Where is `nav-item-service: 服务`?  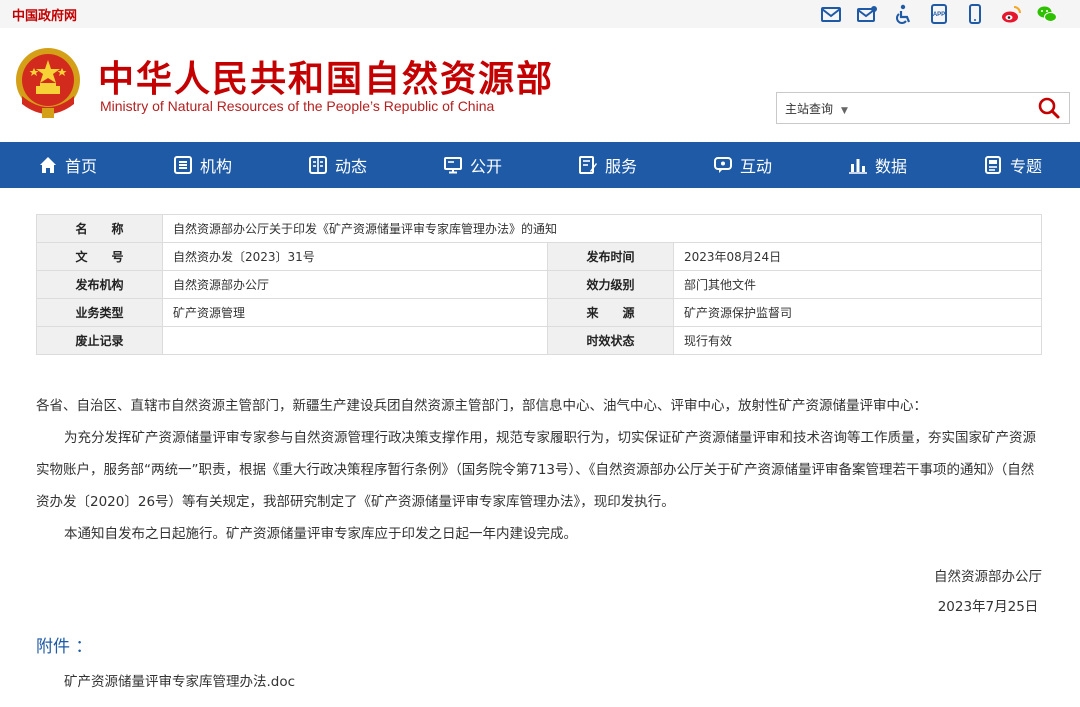 nav-item-service: 服务 is located at coordinates (607, 165).